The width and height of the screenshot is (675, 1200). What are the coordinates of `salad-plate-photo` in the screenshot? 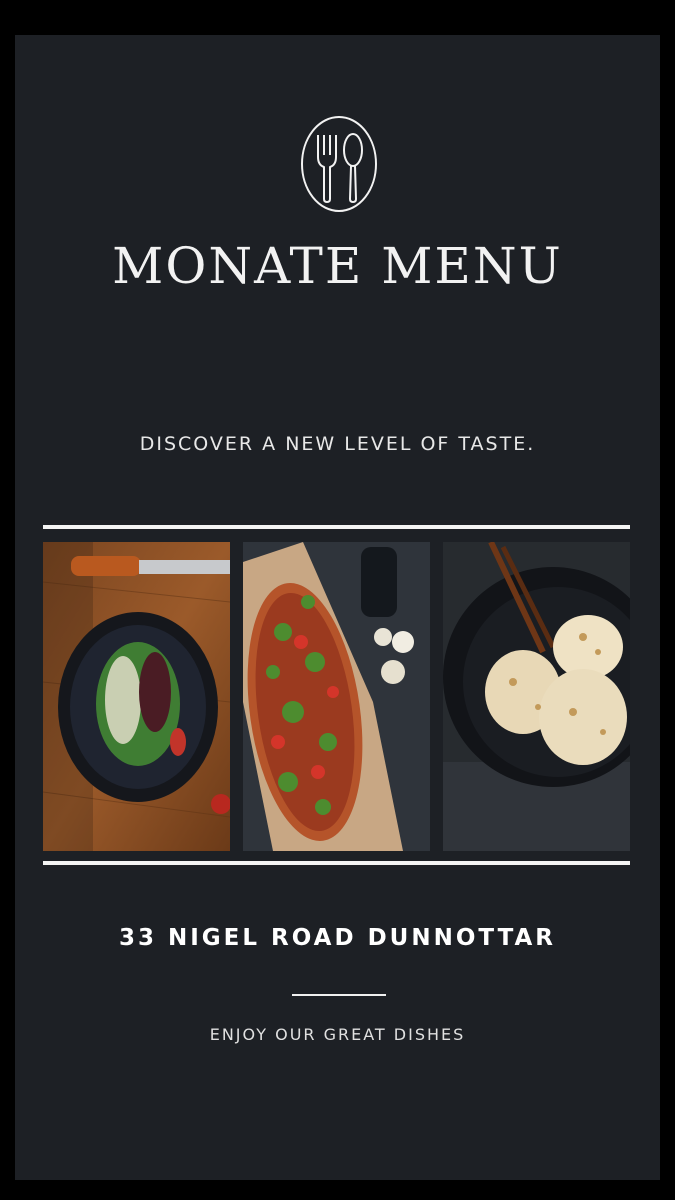 It's located at (136, 696).